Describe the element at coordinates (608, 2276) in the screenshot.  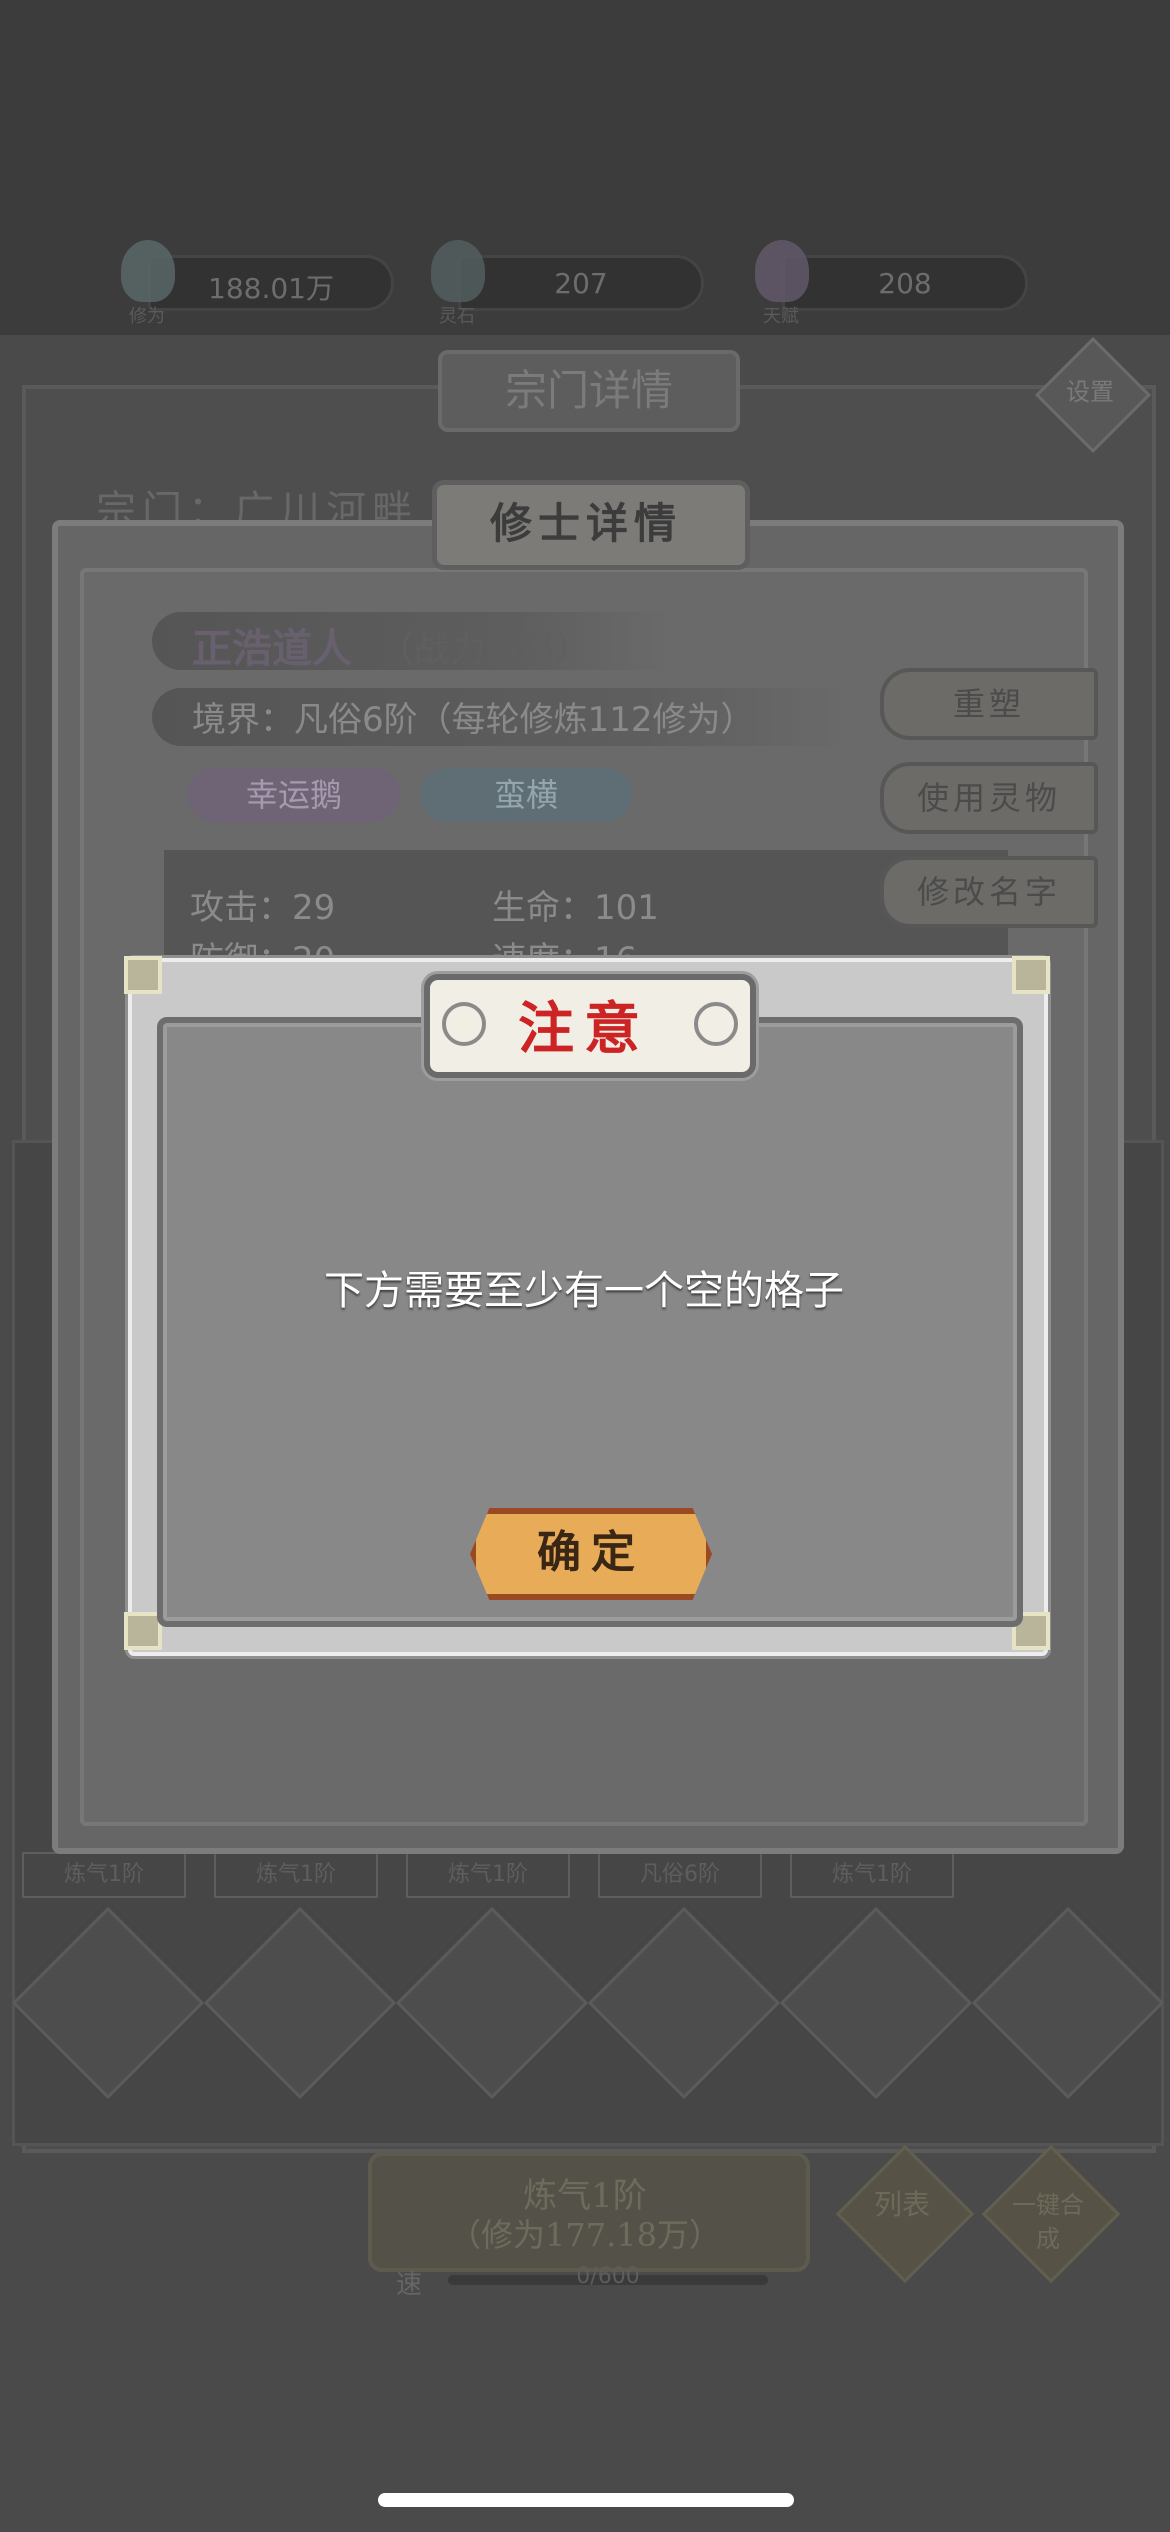
I see `progress-value: 0/600` at that location.